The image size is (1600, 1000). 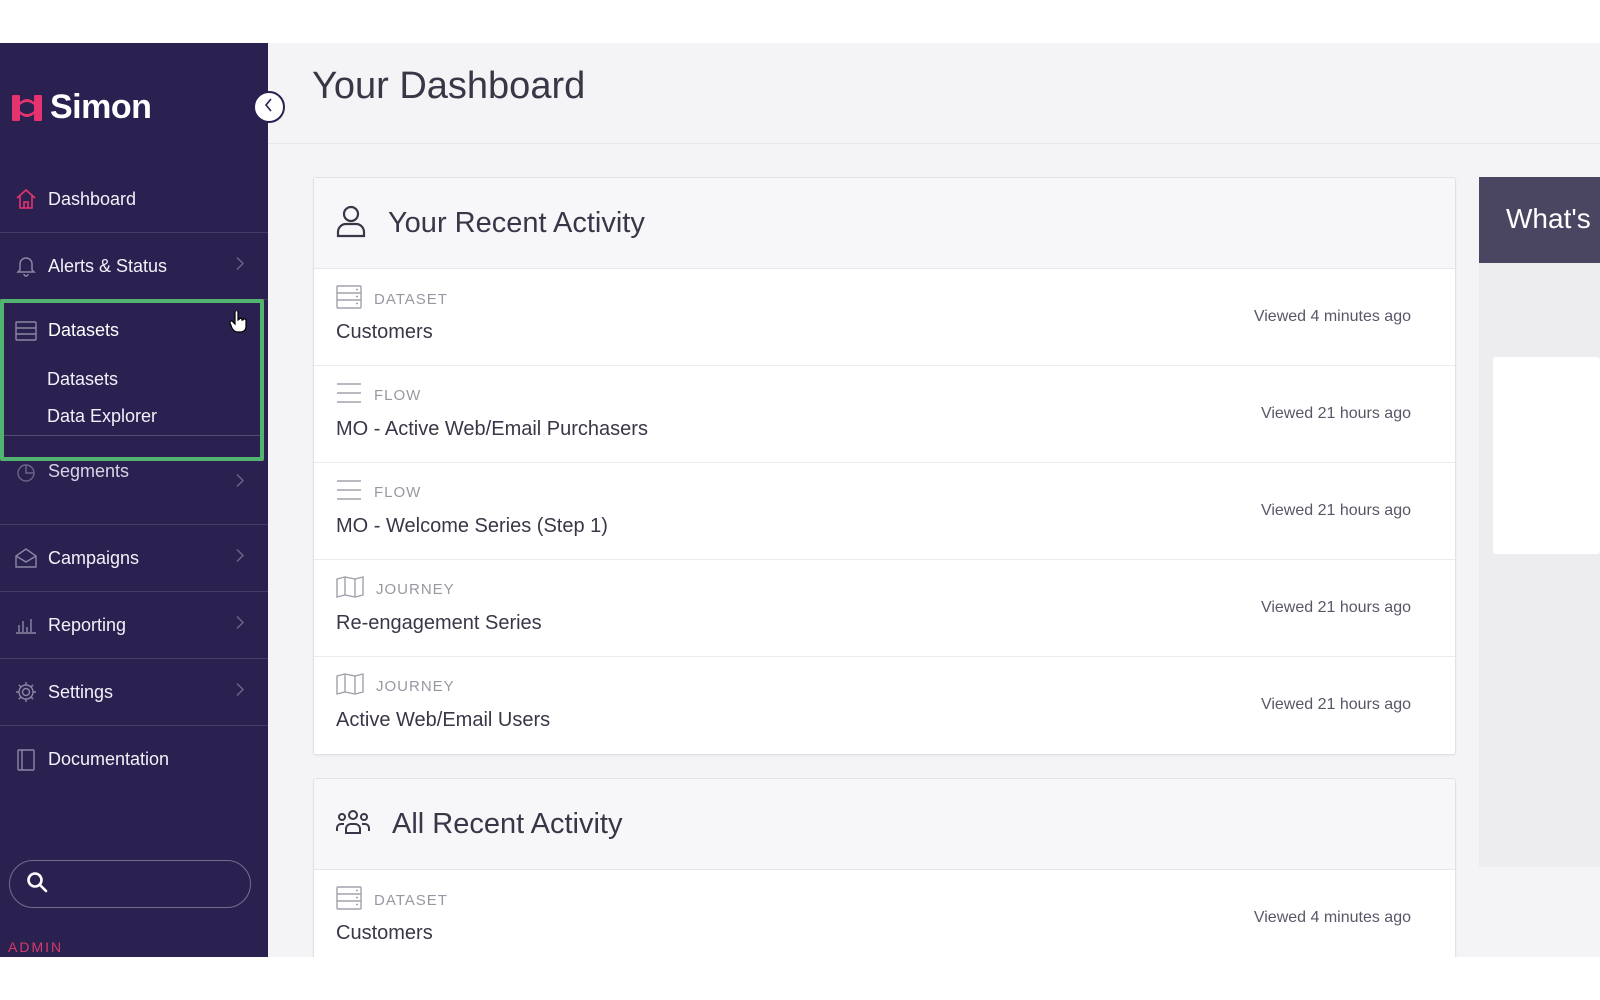 What do you see at coordinates (101, 107) in the screenshot?
I see `app-name: Simon` at bounding box center [101, 107].